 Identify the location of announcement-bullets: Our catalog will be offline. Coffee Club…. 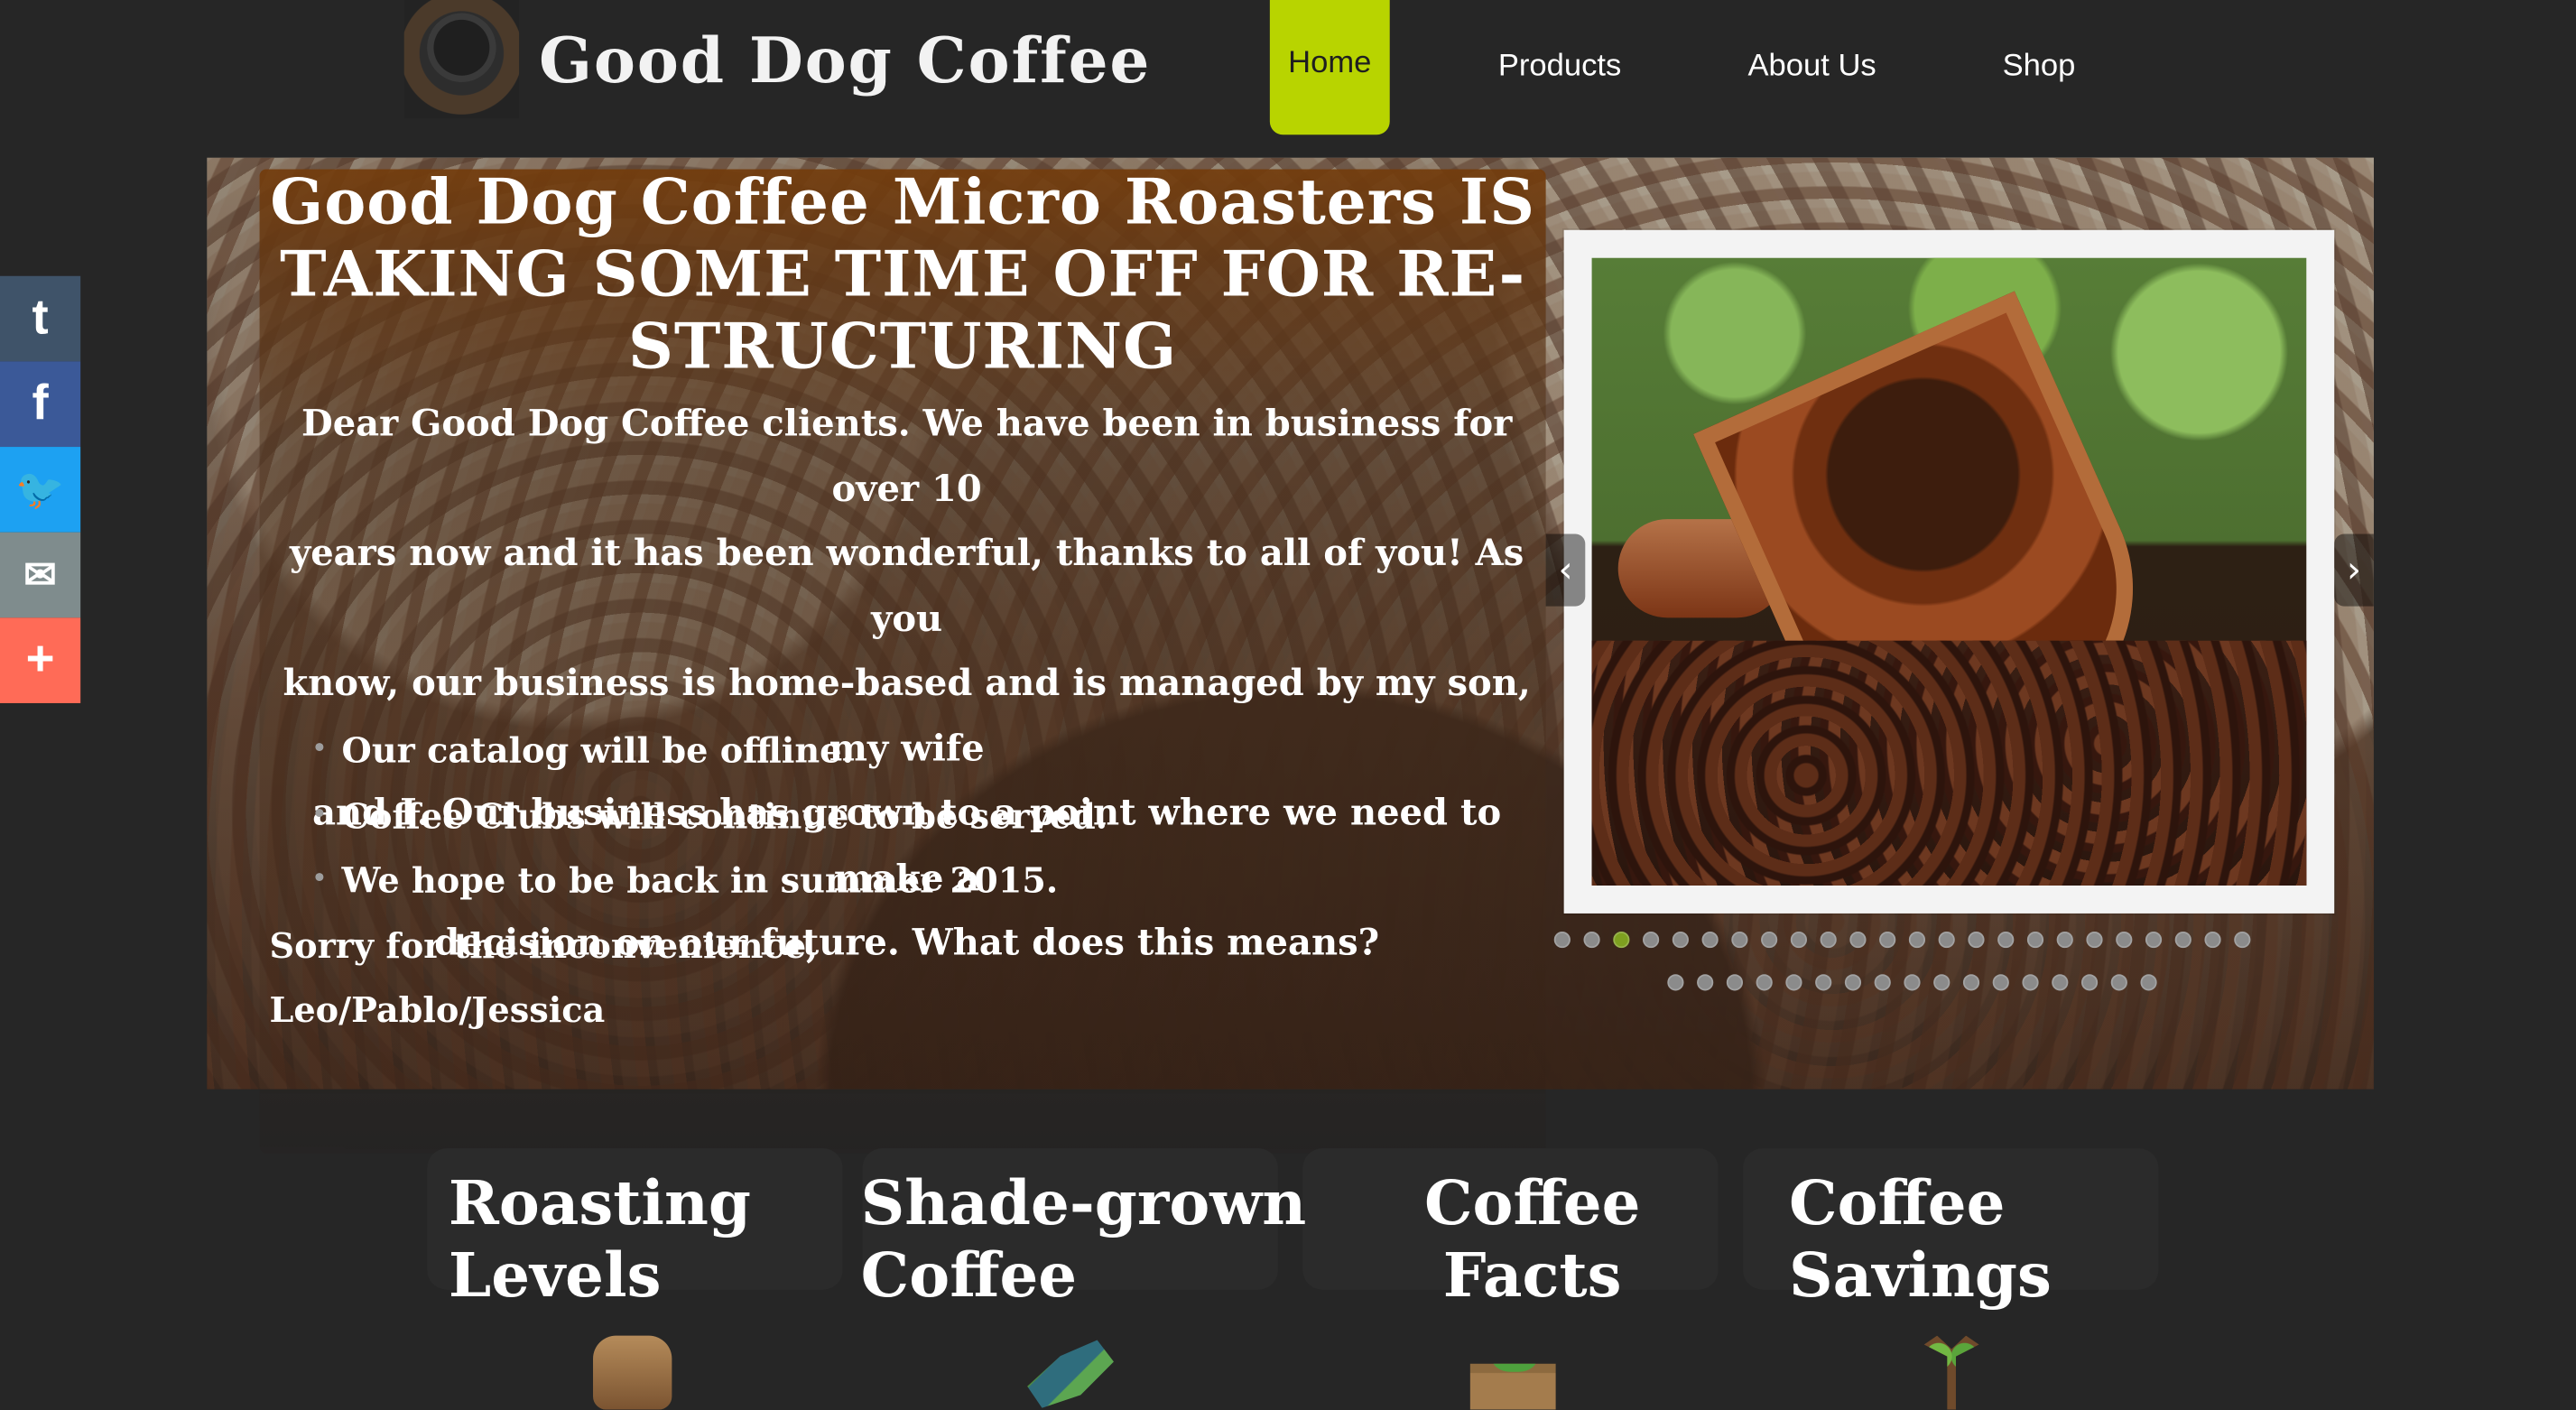
(710, 815).